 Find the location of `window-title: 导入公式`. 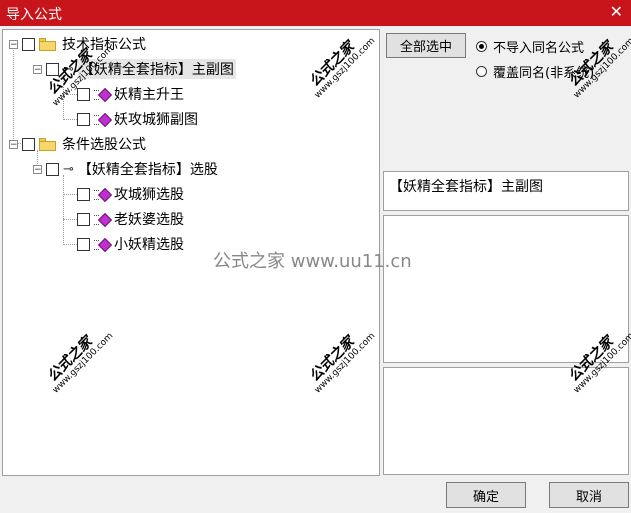

window-title: 导入公式 is located at coordinates (34, 15).